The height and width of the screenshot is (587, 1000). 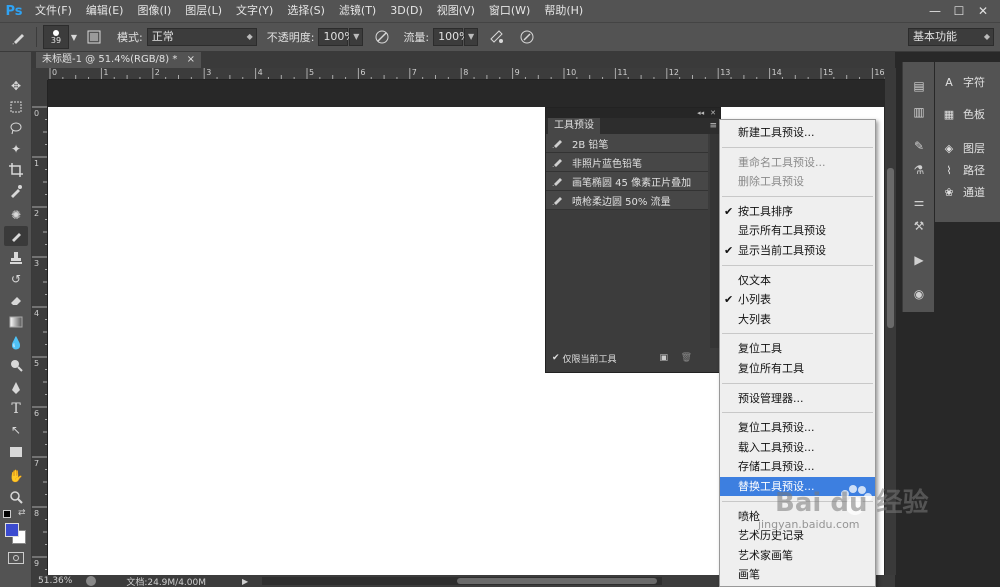 What do you see at coordinates (963, 170) in the screenshot?
I see `panel-item-paths: ⌇ 路径` at bounding box center [963, 170].